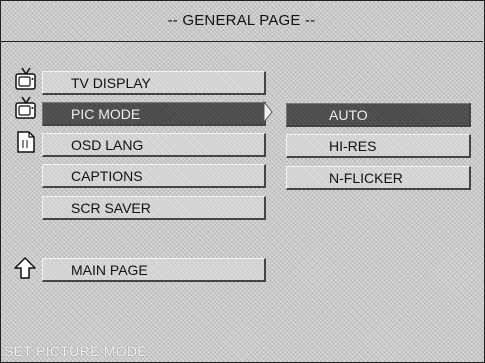 The width and height of the screenshot is (485, 363). Describe the element at coordinates (353, 145) in the screenshot. I see `option-label: HI-RES` at that location.